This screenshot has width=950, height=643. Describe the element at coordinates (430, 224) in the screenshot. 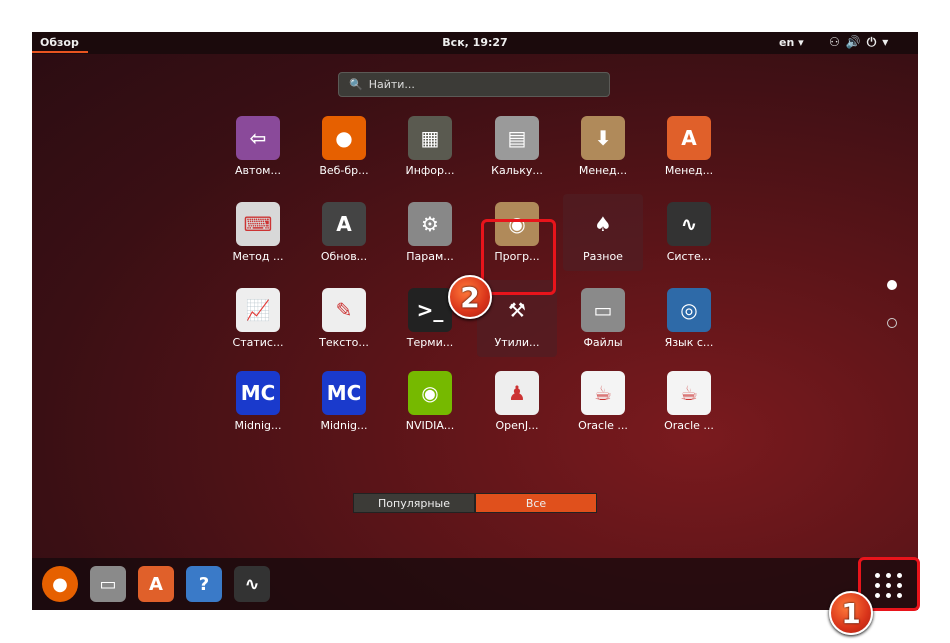

I see `settings-icon: ⚙` at that location.